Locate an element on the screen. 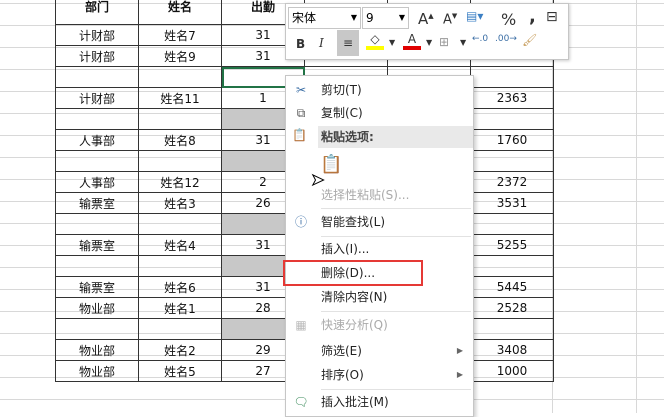  font-size-value: 9 is located at coordinates (370, 18).